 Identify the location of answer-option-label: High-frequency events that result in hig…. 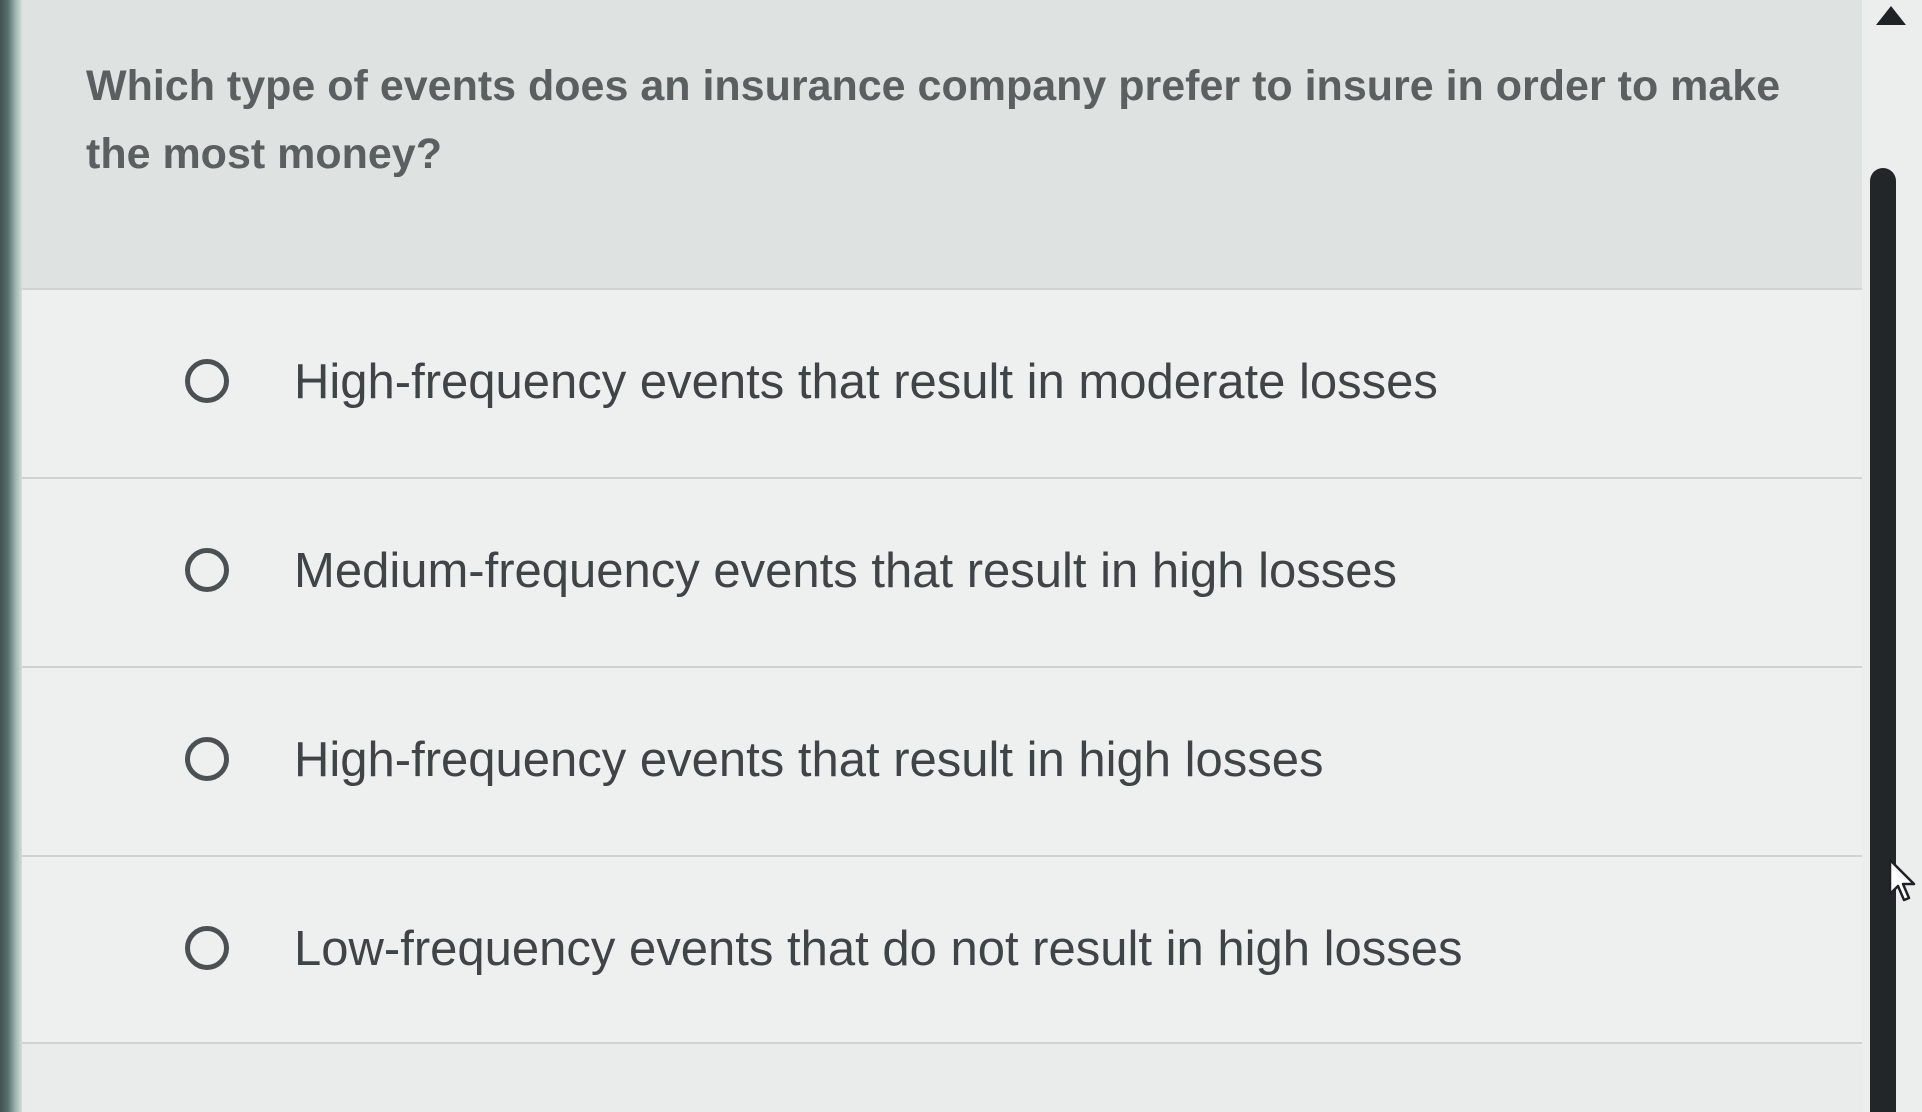
(809, 760).